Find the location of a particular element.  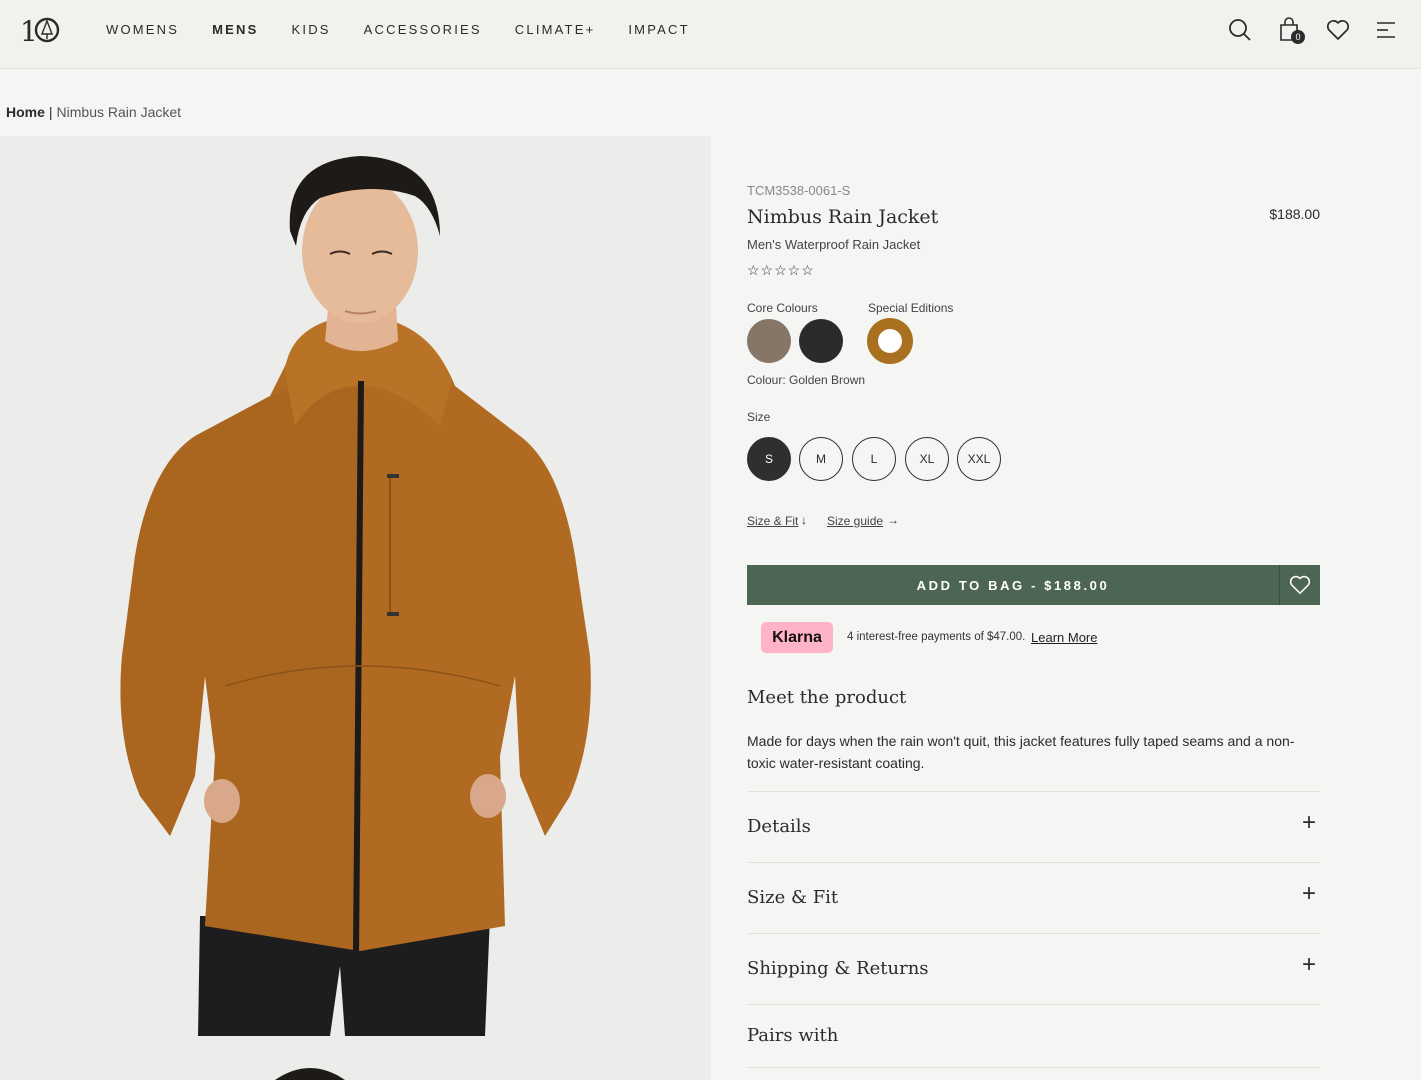

meet-the-product-heading: Meet the product is located at coordinates (827, 697).